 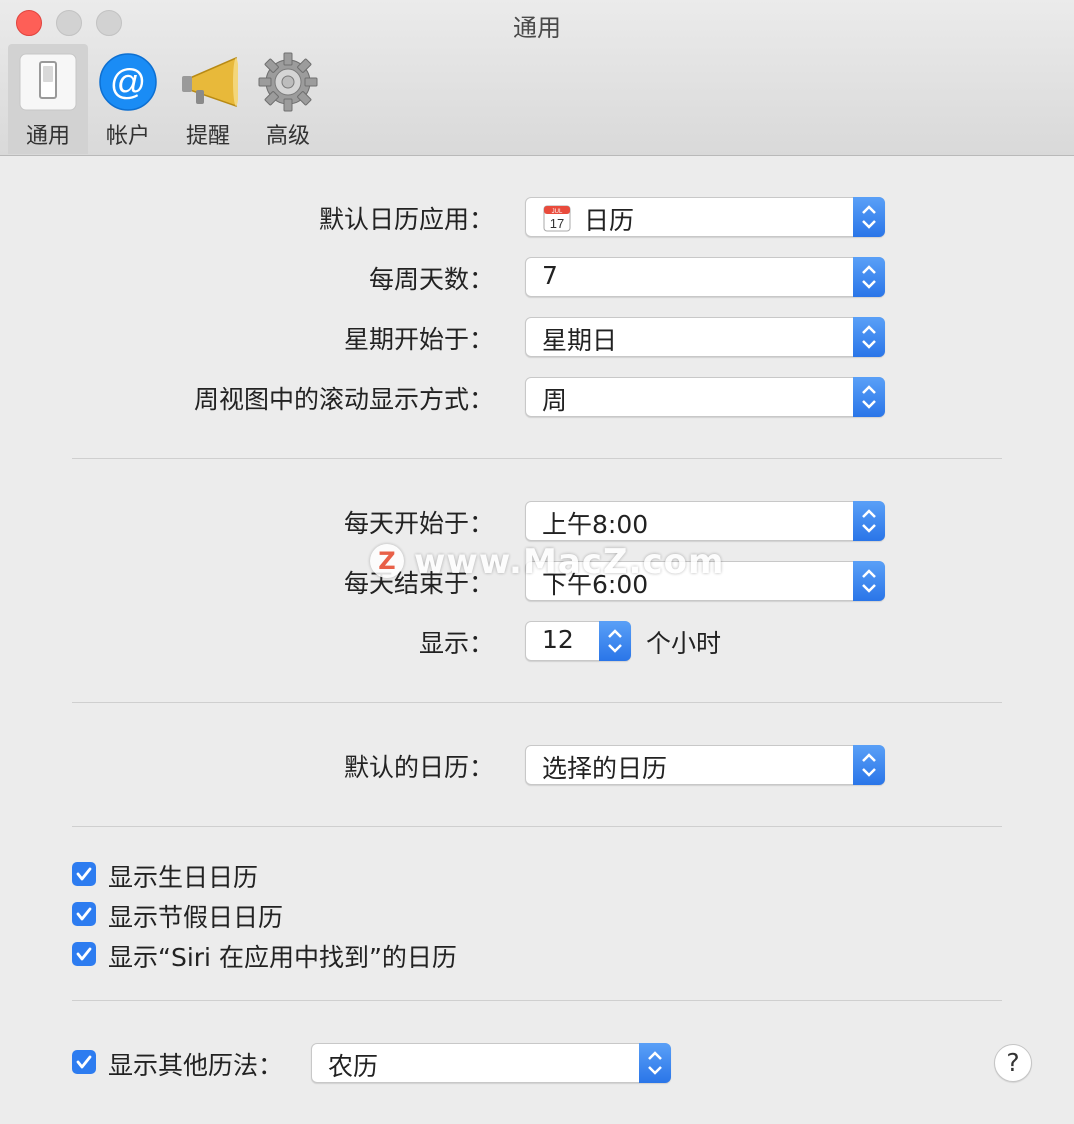 What do you see at coordinates (418, 339) in the screenshot?
I see `week-start-label: 星期开始于：` at bounding box center [418, 339].